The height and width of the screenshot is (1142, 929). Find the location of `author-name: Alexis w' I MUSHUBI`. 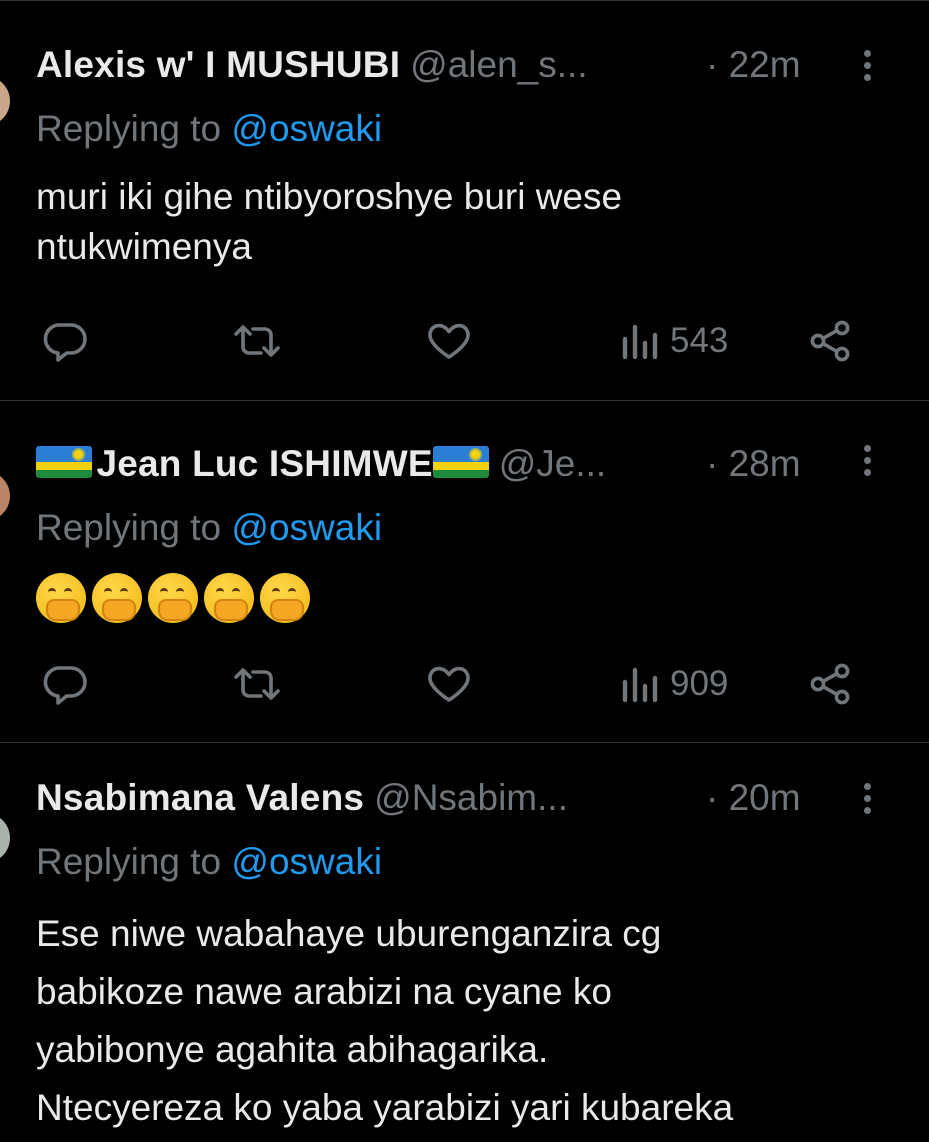

author-name: Alexis w' I MUSHUBI is located at coordinates (218, 64).